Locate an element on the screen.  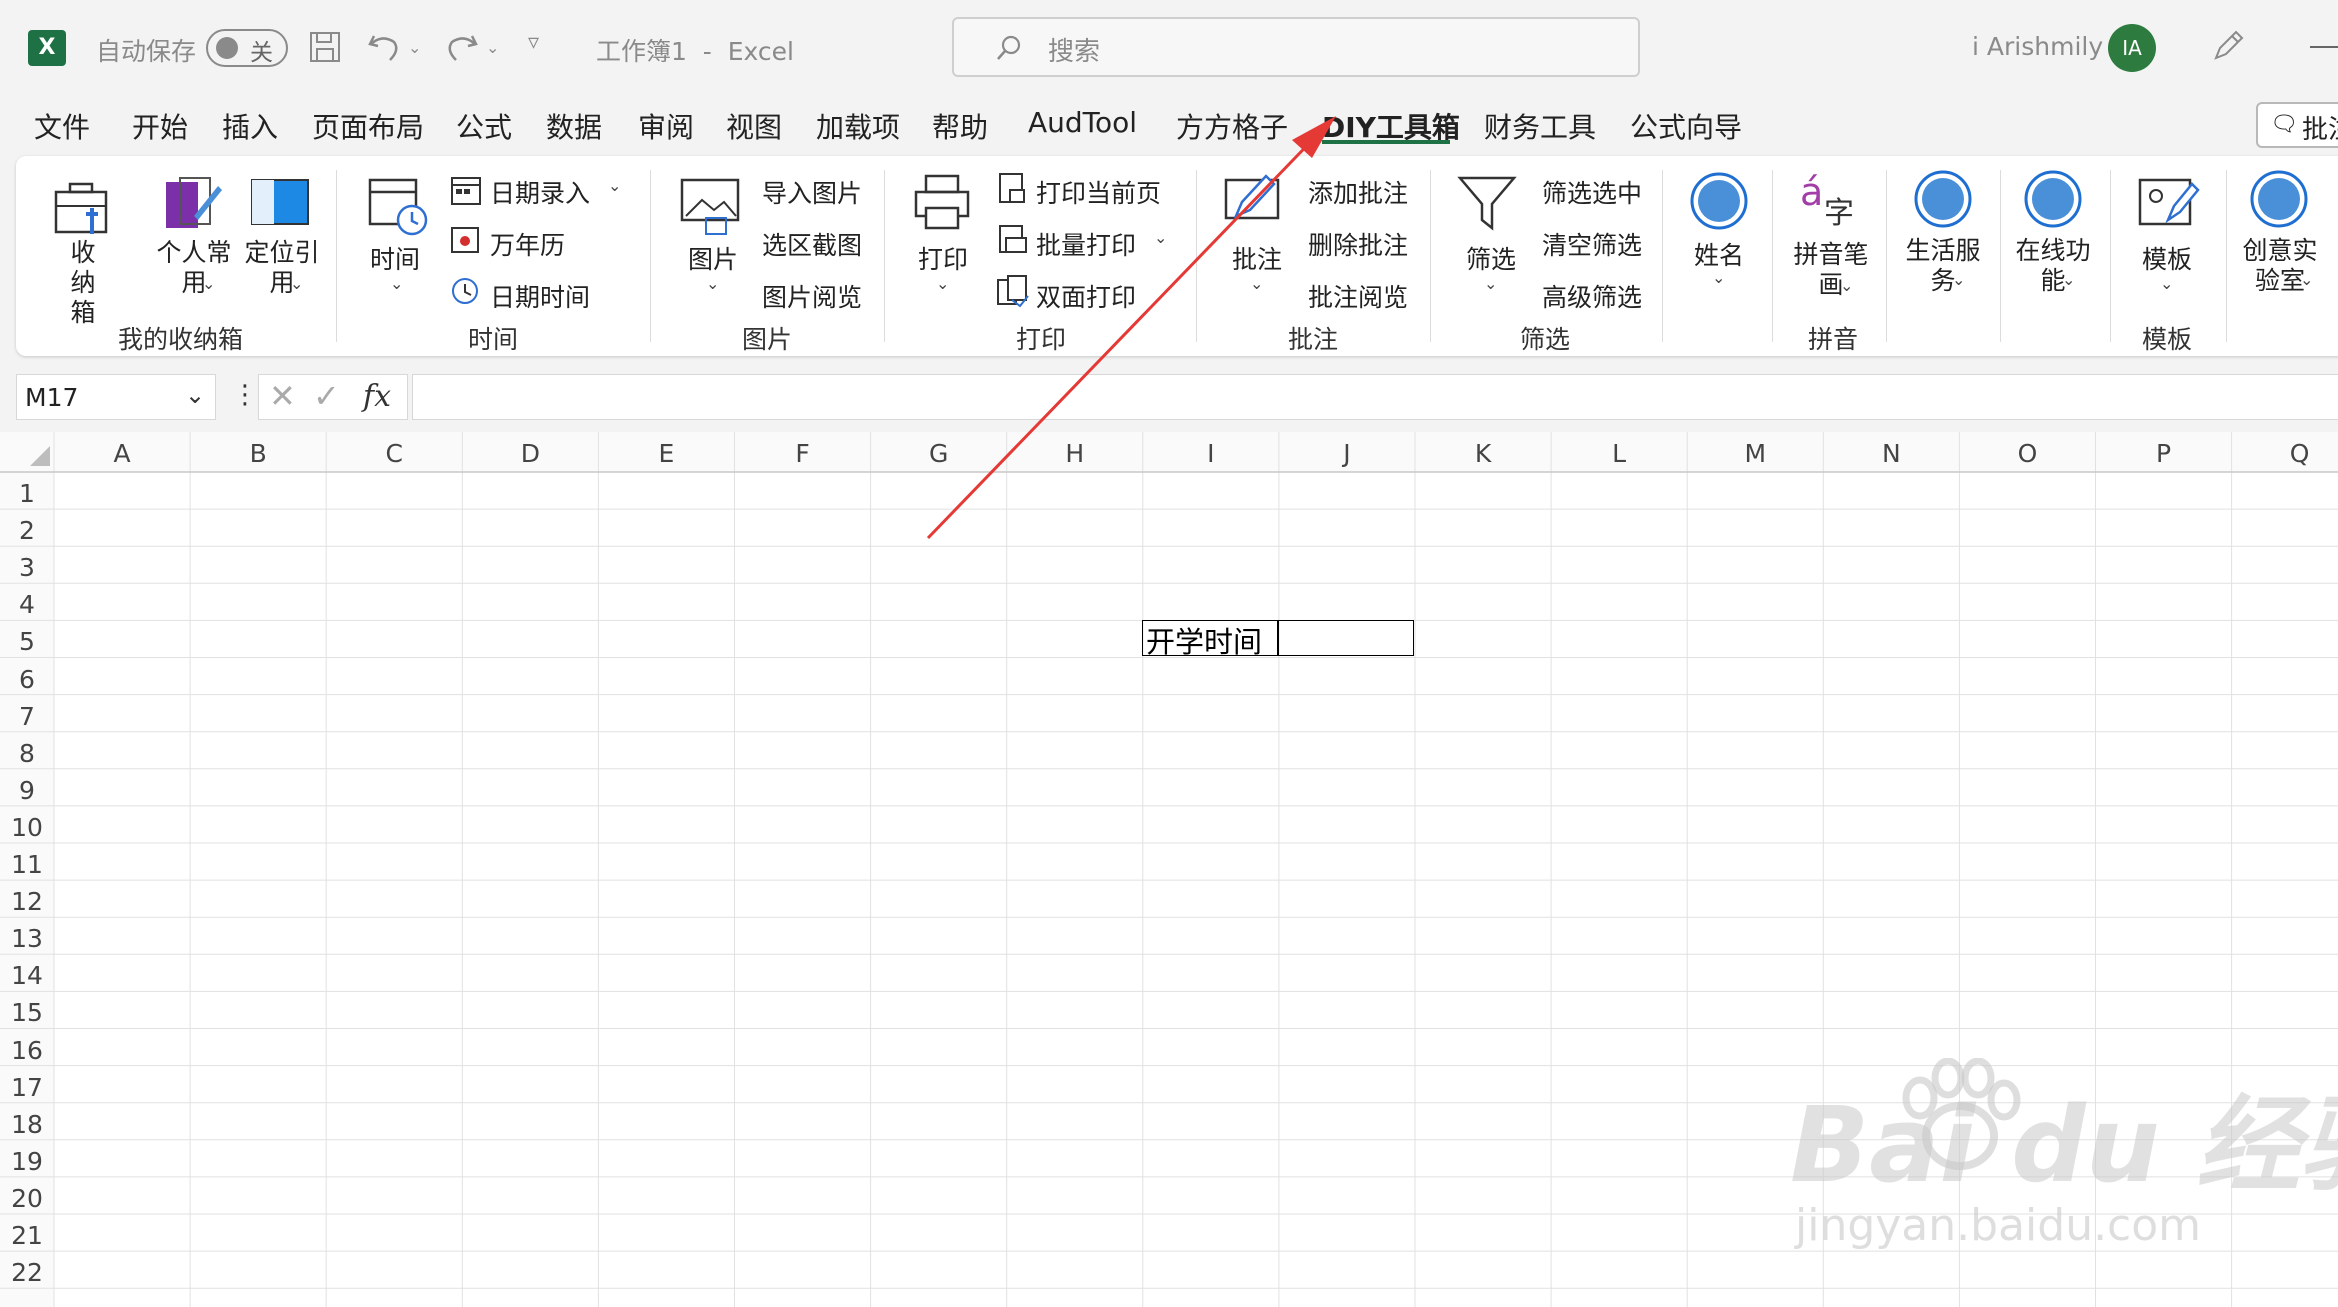
perpetual-calendar-button: 万年历 is located at coordinates (527, 244).